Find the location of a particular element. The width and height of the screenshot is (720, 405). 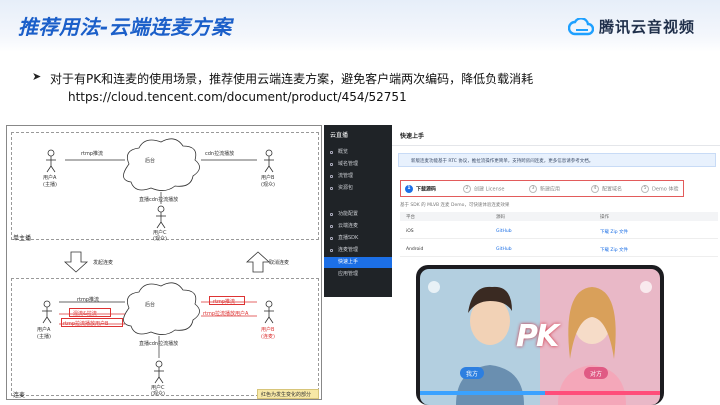

phone-mockup: PK 我方 对方 is located at coordinates (540, 335).